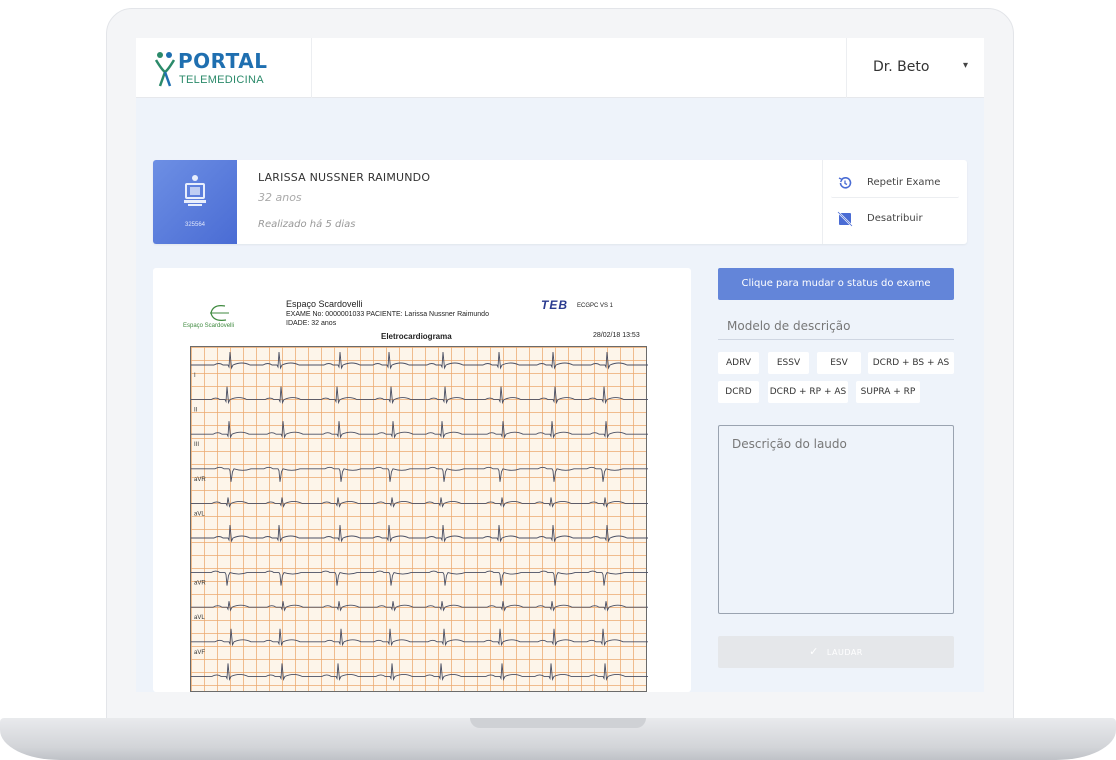 This screenshot has width=1116, height=760. I want to click on laudar-button: ✓ LAUDAR, so click(836, 652).